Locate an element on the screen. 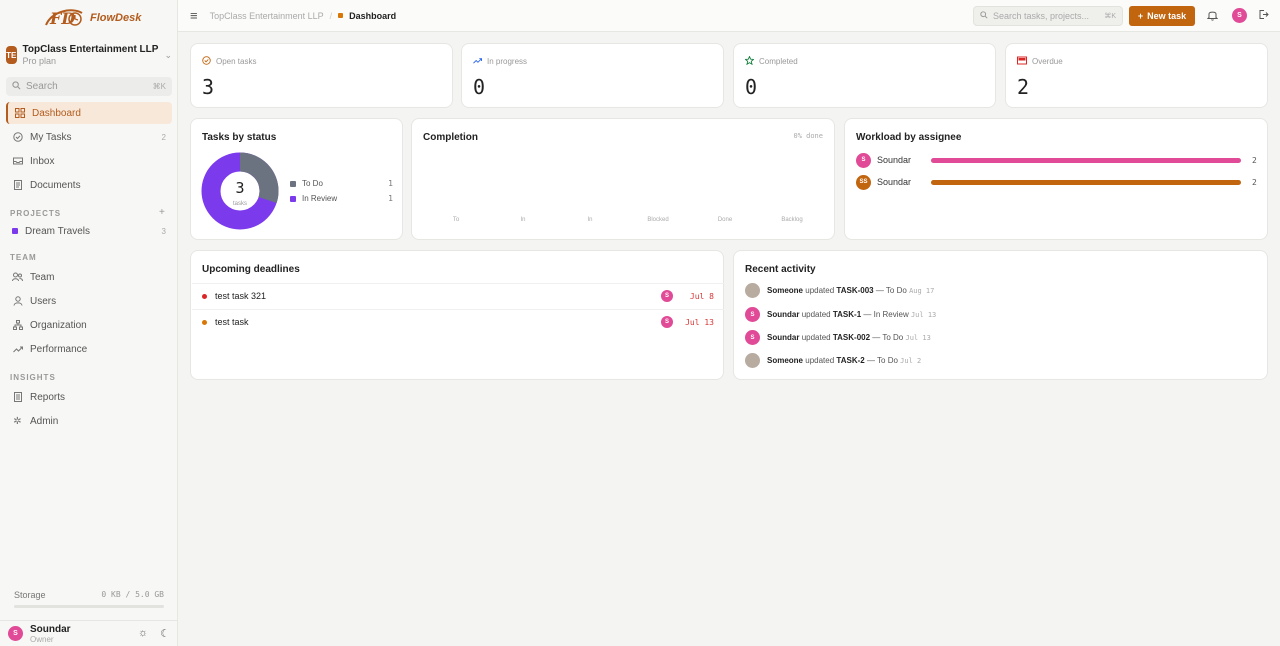 The width and height of the screenshot is (1280, 646). sidebar-item-admin: ✲ Admin is located at coordinates (89, 421).